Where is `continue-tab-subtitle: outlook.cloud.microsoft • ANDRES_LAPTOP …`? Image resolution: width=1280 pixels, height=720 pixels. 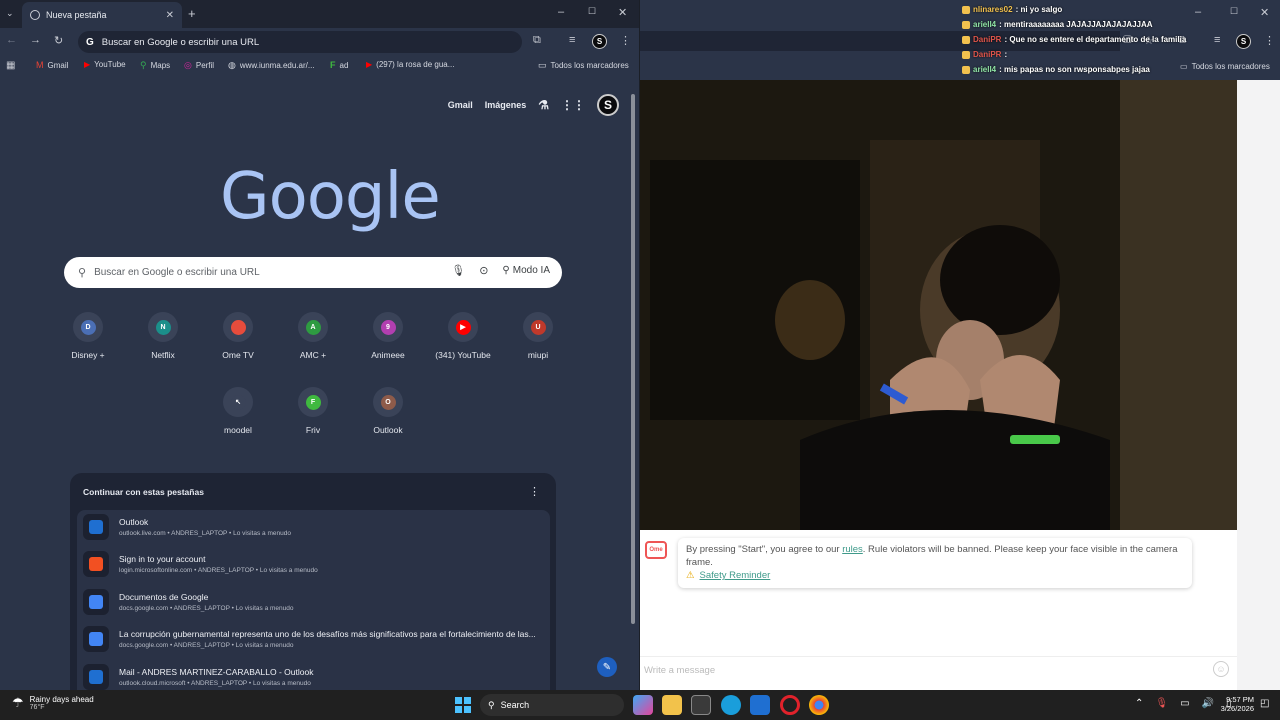
continue-tab-subtitle: outlook.cloud.microsoft • ANDRES_LAPTOP … is located at coordinates (215, 683).